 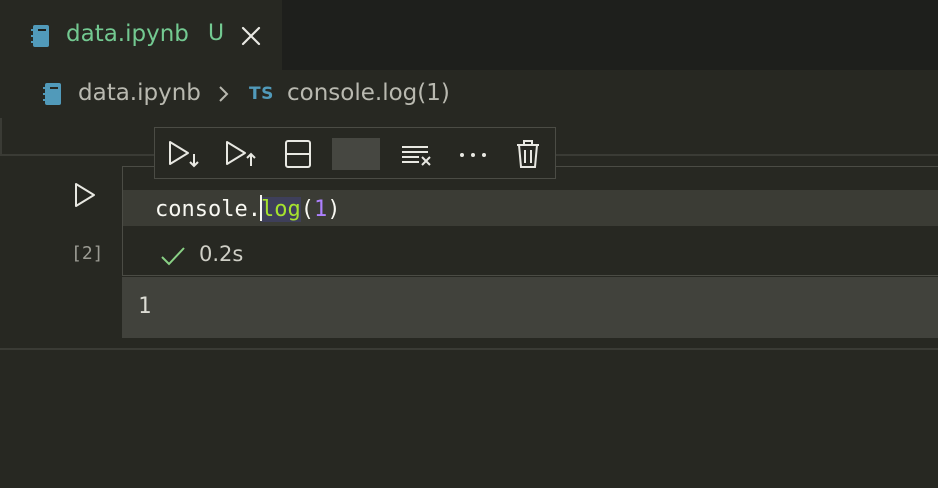 What do you see at coordinates (201, 209) in the screenshot?
I see `code-object: console` at bounding box center [201, 209].